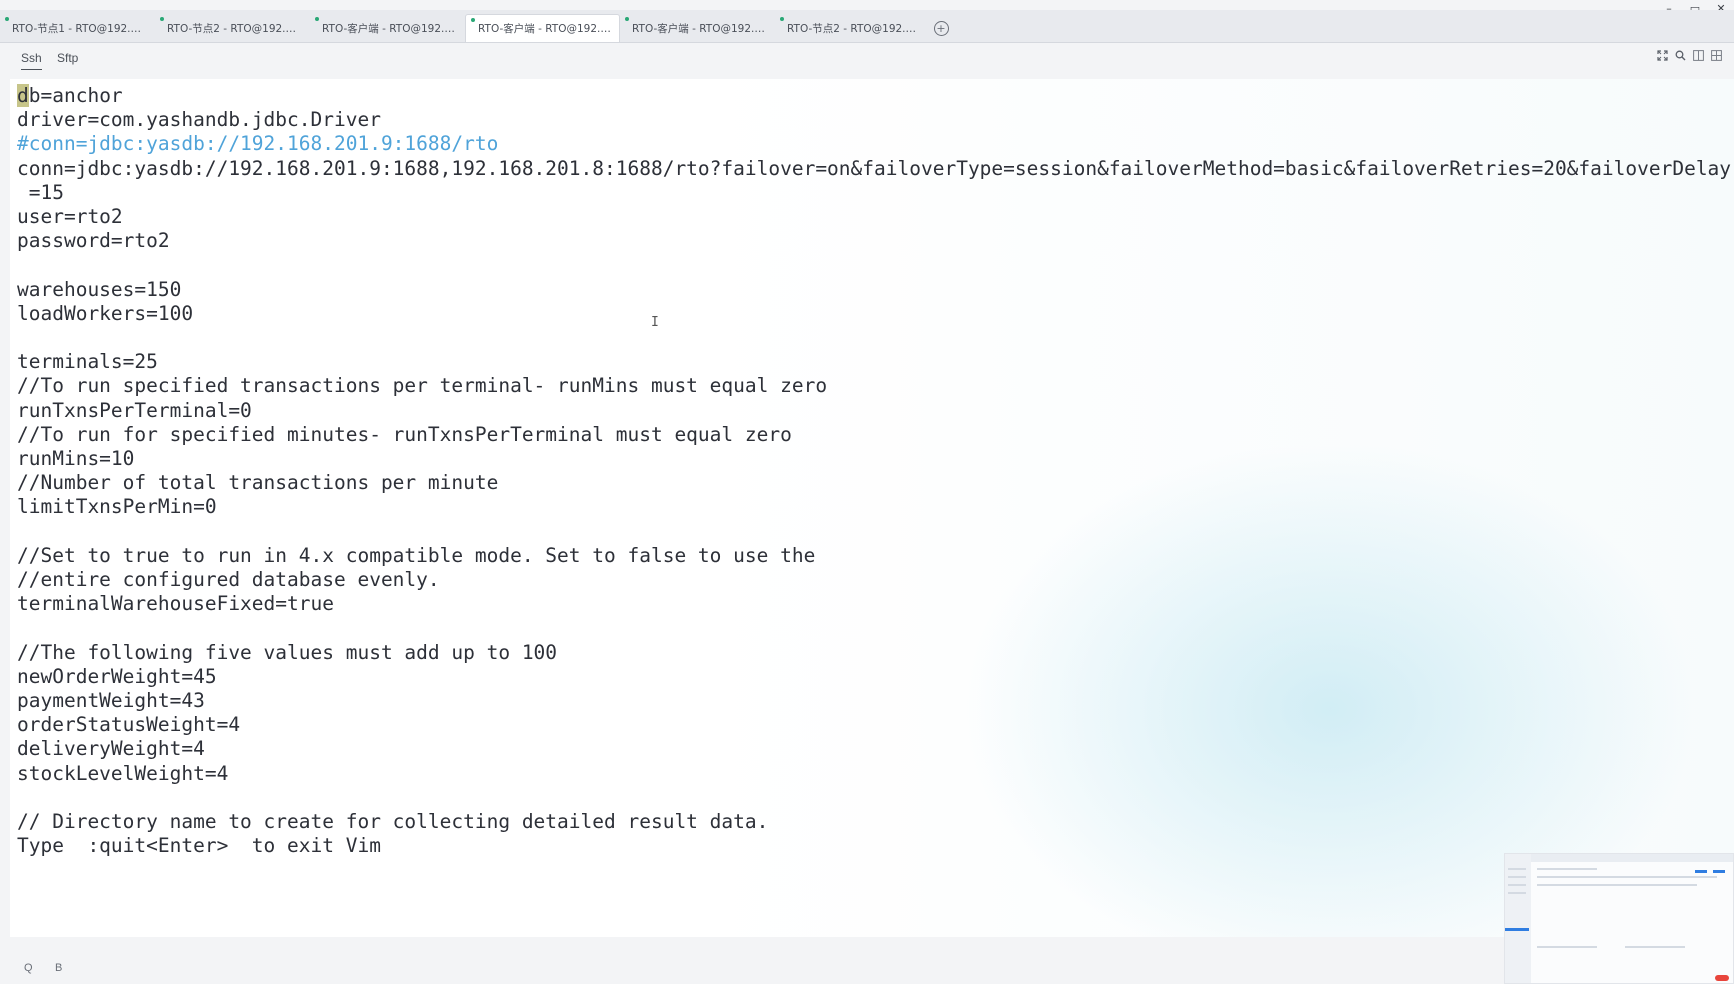 This screenshot has height=984, width=1734. What do you see at coordinates (28, 968) in the screenshot?
I see `status-item-q: Q` at bounding box center [28, 968].